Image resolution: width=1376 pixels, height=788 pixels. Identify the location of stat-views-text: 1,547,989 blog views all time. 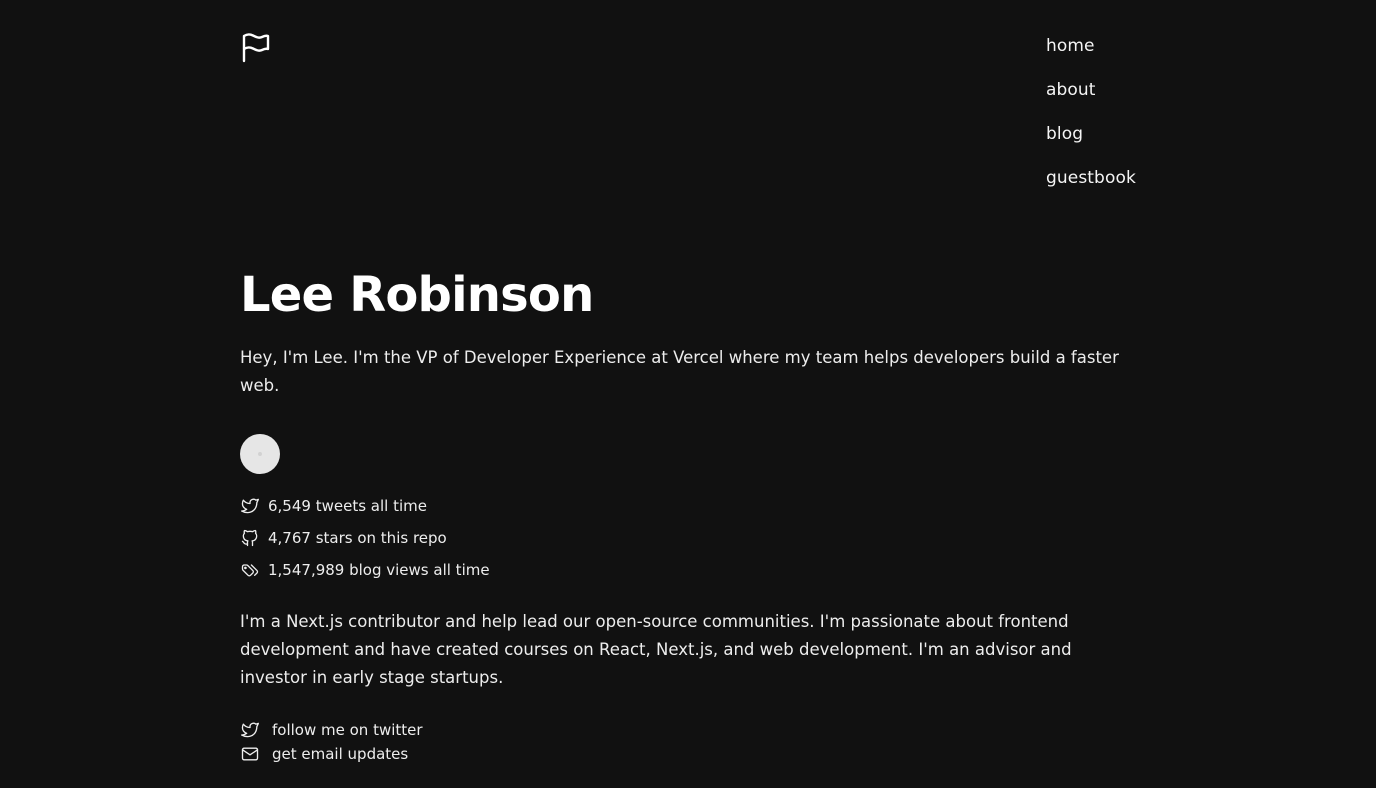
(379, 570).